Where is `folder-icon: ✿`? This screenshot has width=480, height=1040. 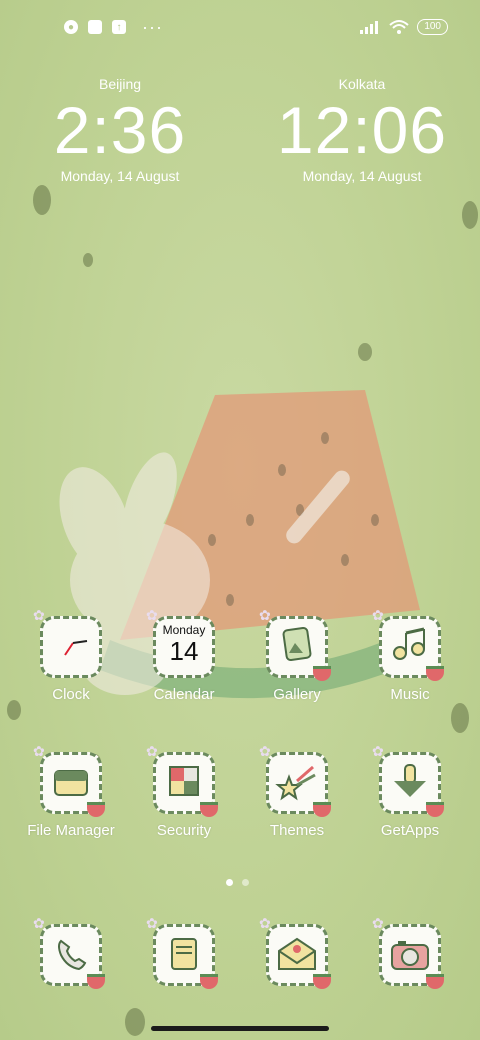
folder-icon: ✿ is located at coordinates (69, 780).